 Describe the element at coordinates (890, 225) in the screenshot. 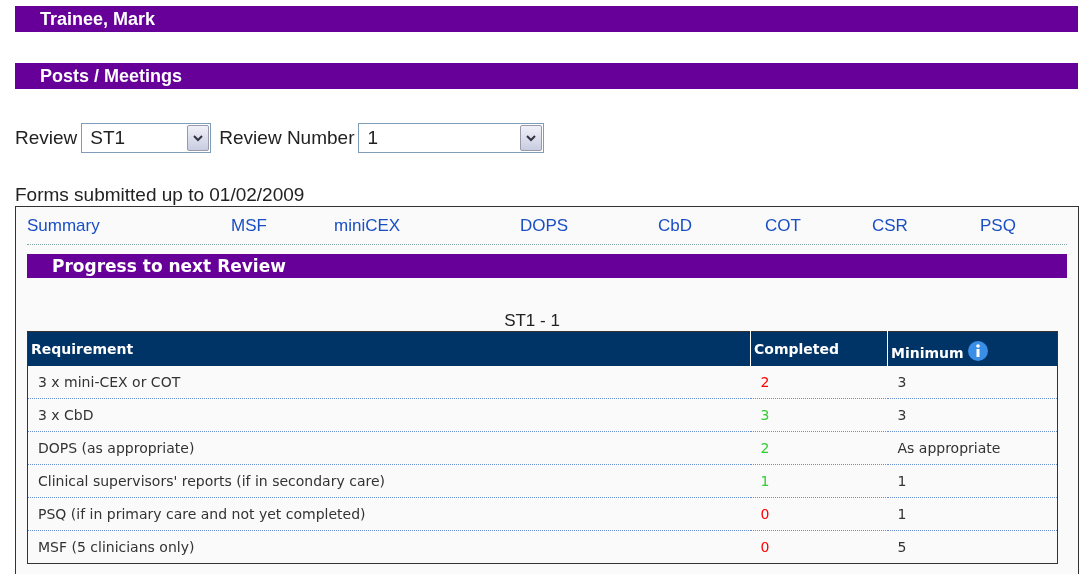

I see `tab-link: CSR` at that location.